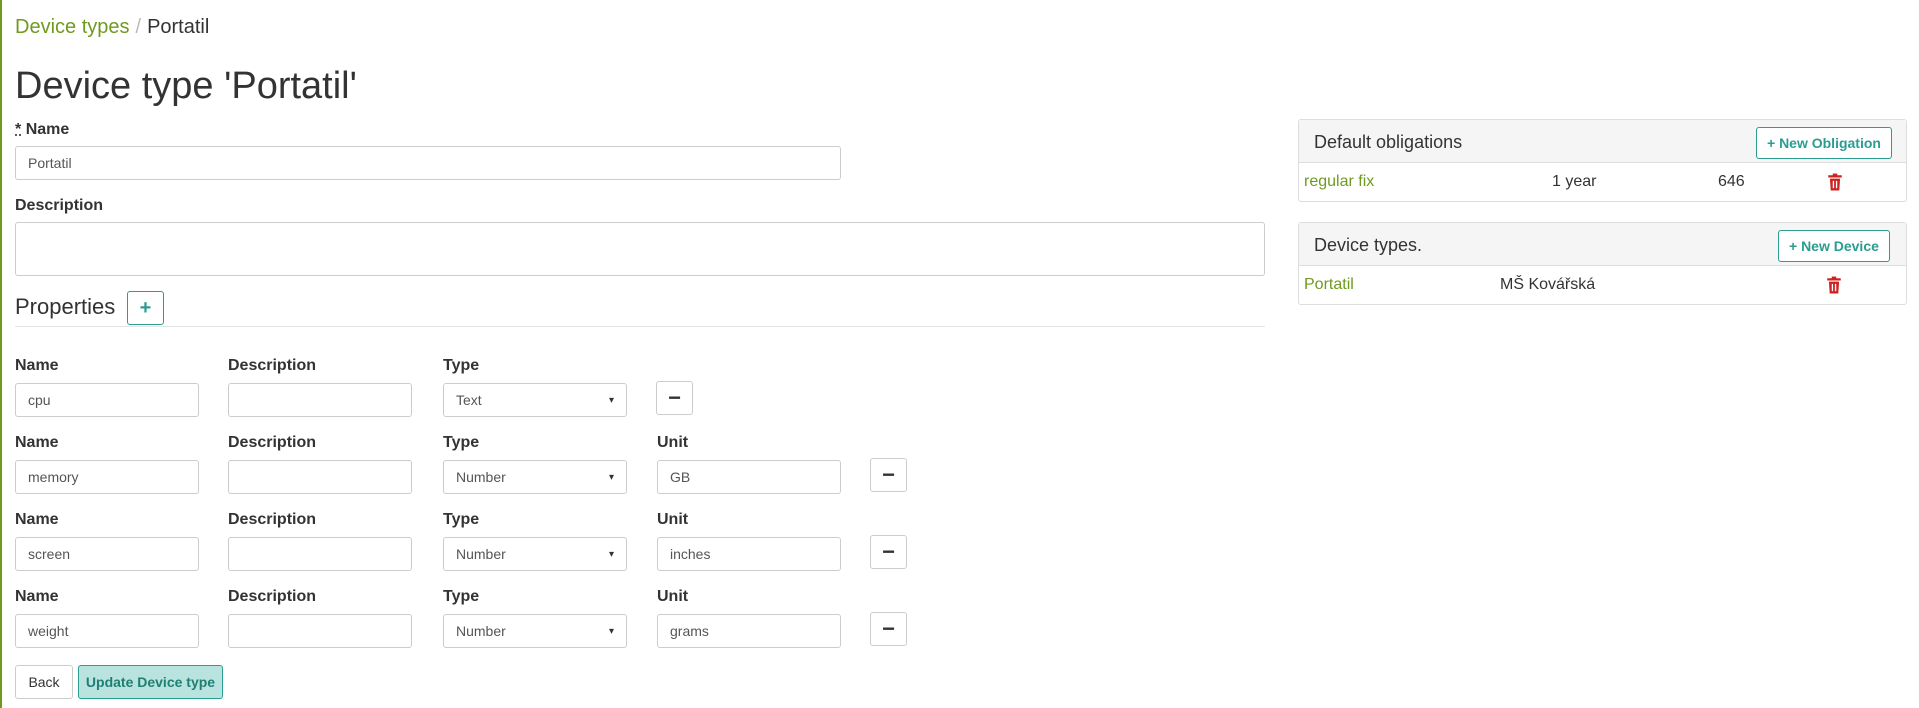 The height and width of the screenshot is (708, 1919). Describe the element at coordinates (535, 400) in the screenshot. I see `property-type-select: Text ▾` at that location.